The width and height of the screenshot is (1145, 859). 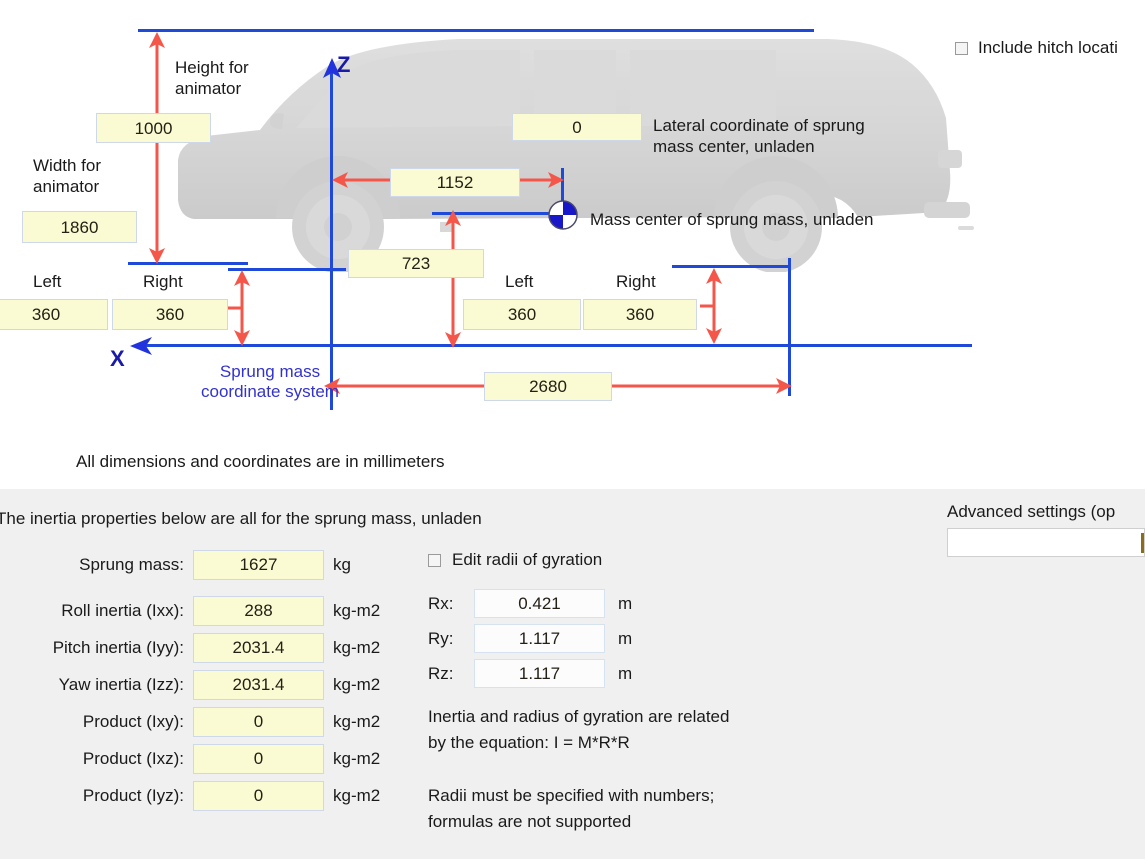 What do you see at coordinates (258, 611) in the screenshot?
I see `roll-inertia-field: 288` at bounding box center [258, 611].